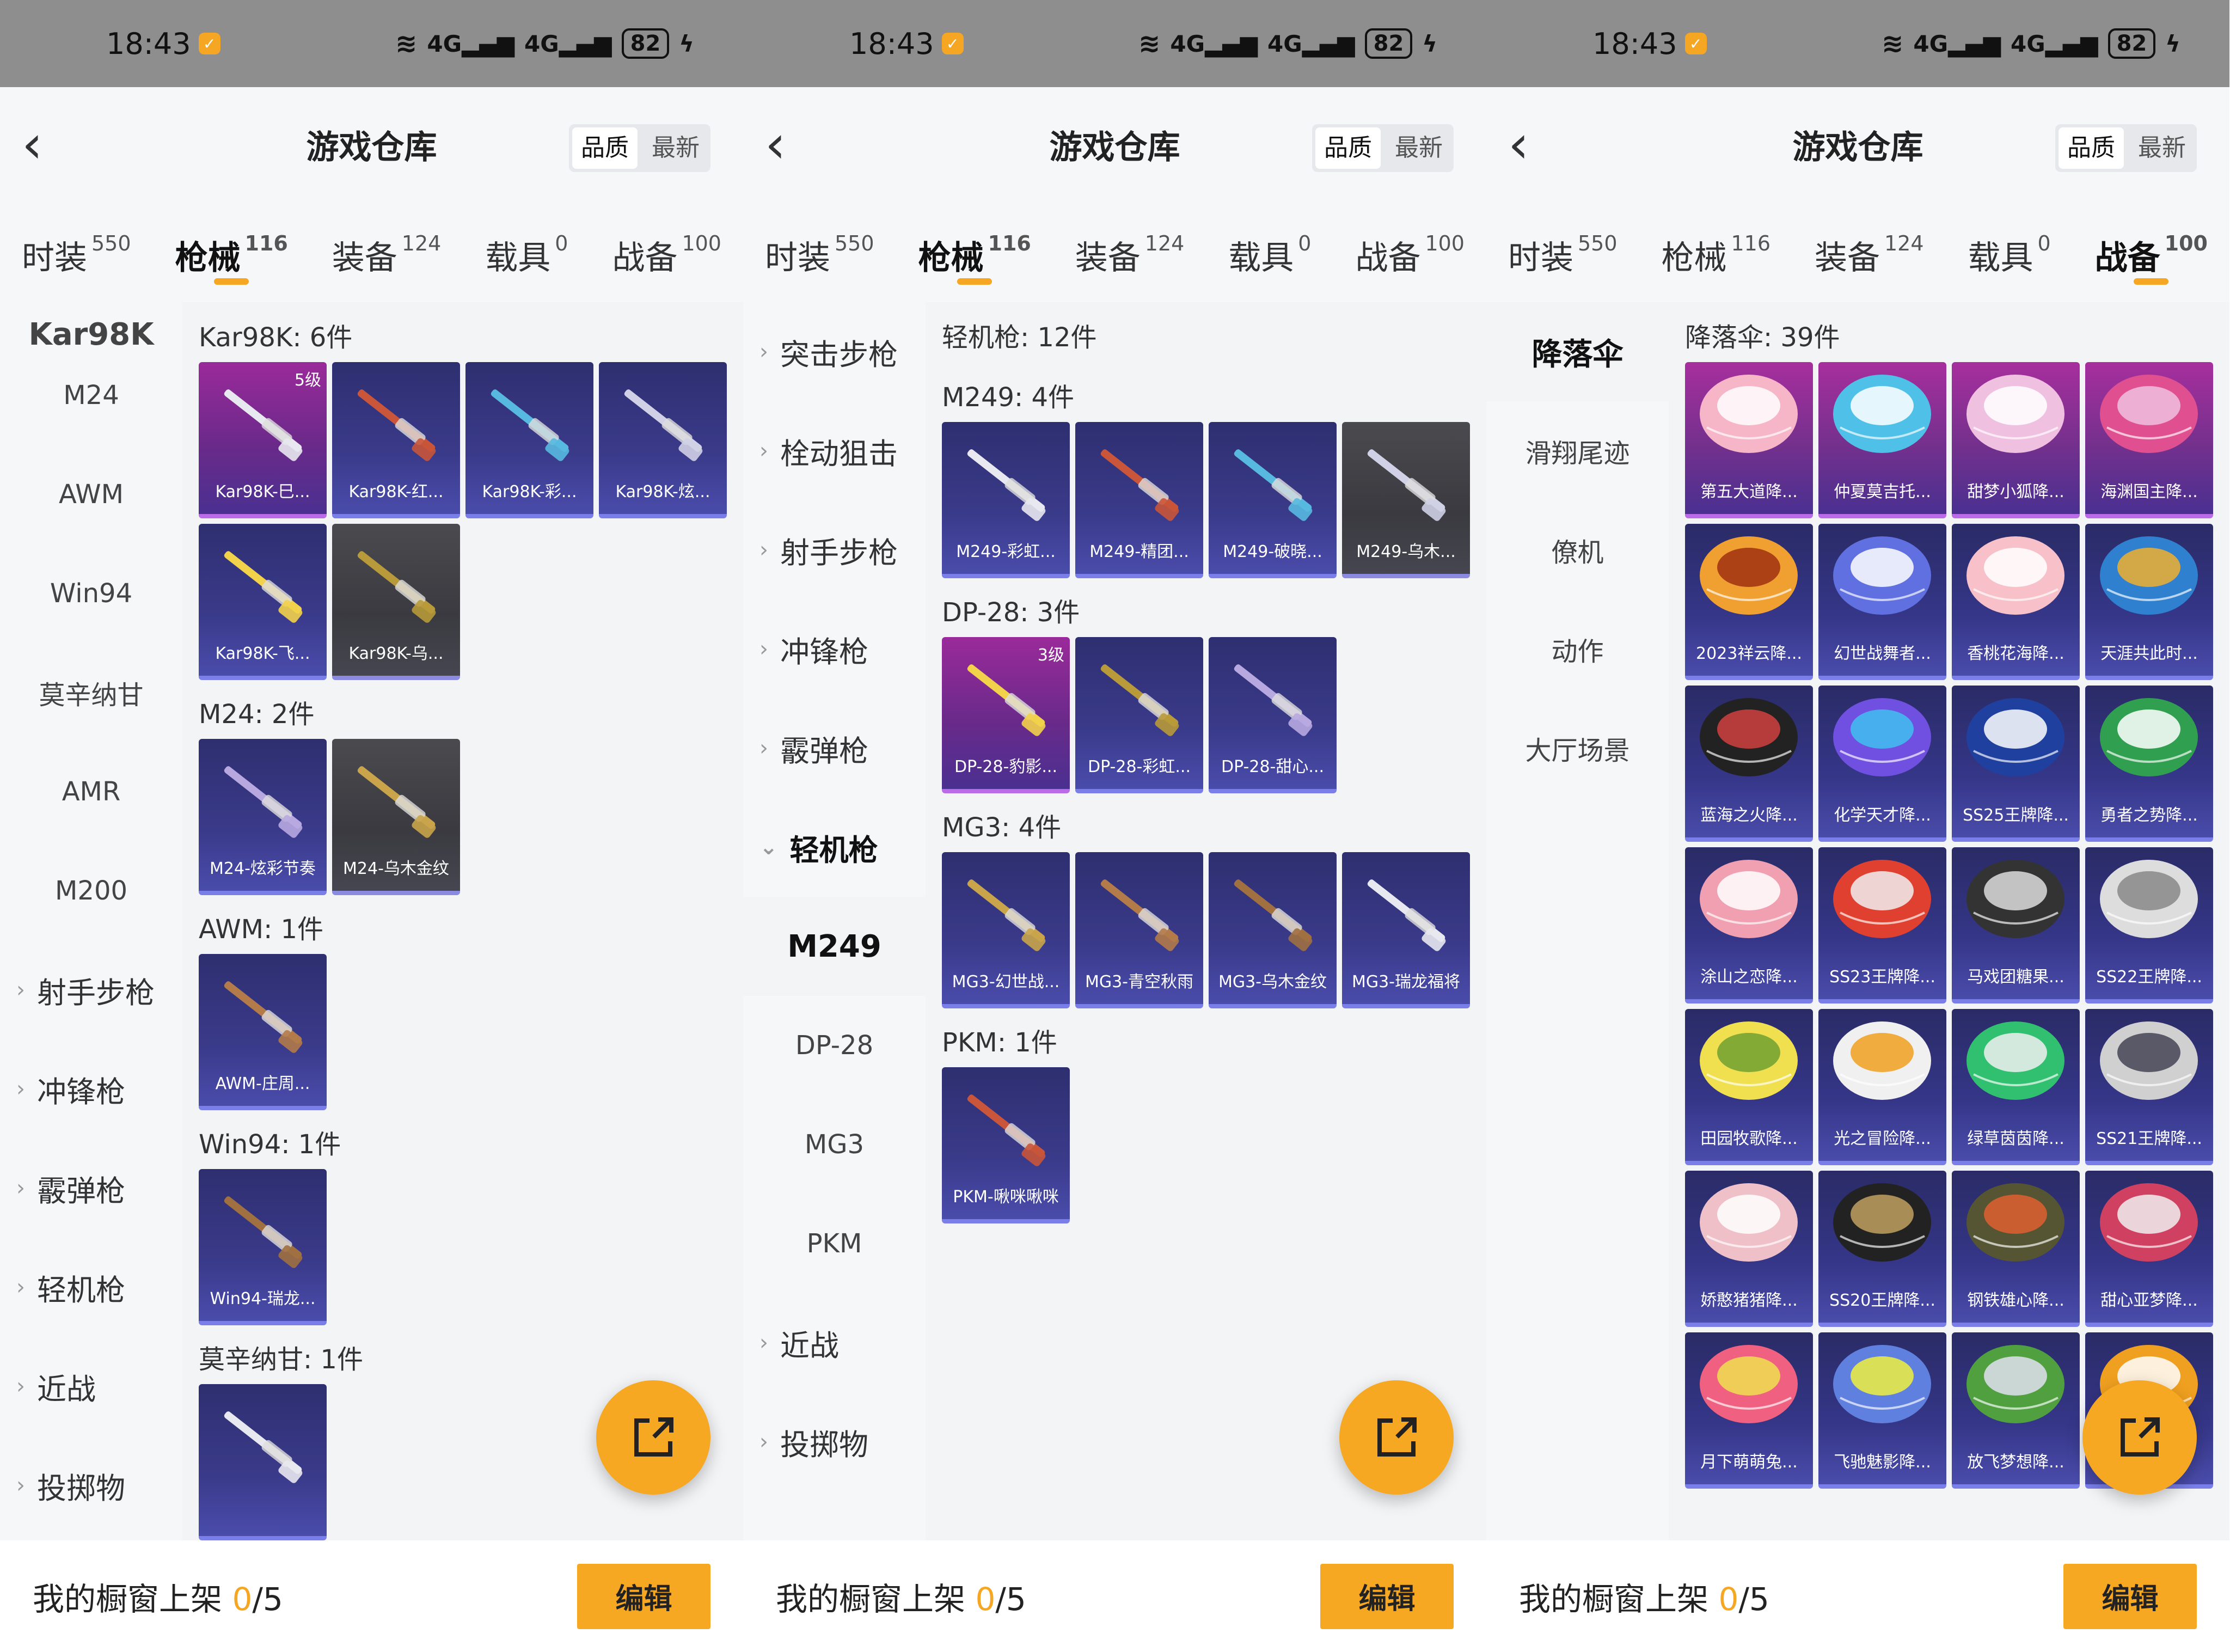  Describe the element at coordinates (1577, 649) in the screenshot. I see `sidebar-item: 动作` at that location.